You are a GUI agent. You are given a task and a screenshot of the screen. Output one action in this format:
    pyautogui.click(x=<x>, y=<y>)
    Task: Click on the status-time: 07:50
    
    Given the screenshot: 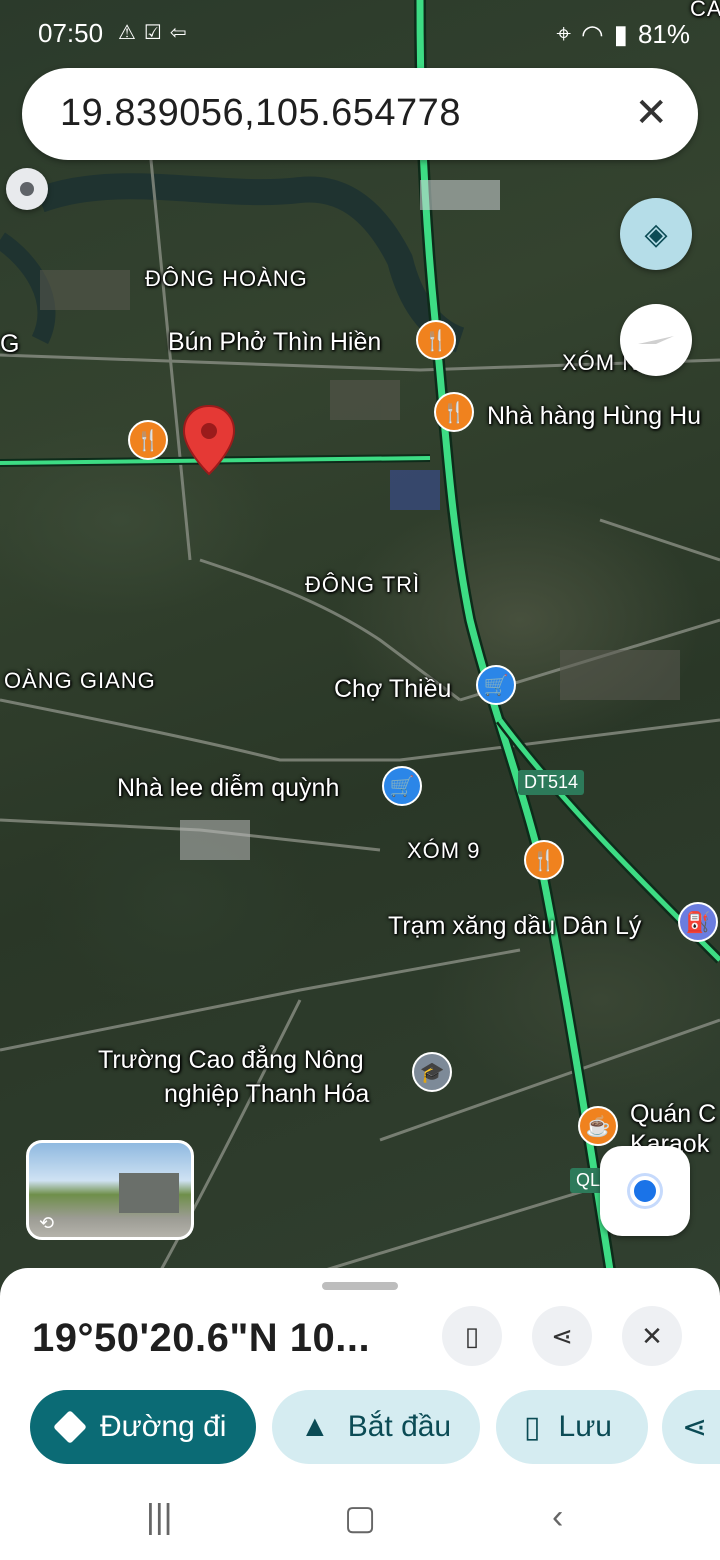 What is the action you would take?
    pyautogui.click(x=71, y=33)
    